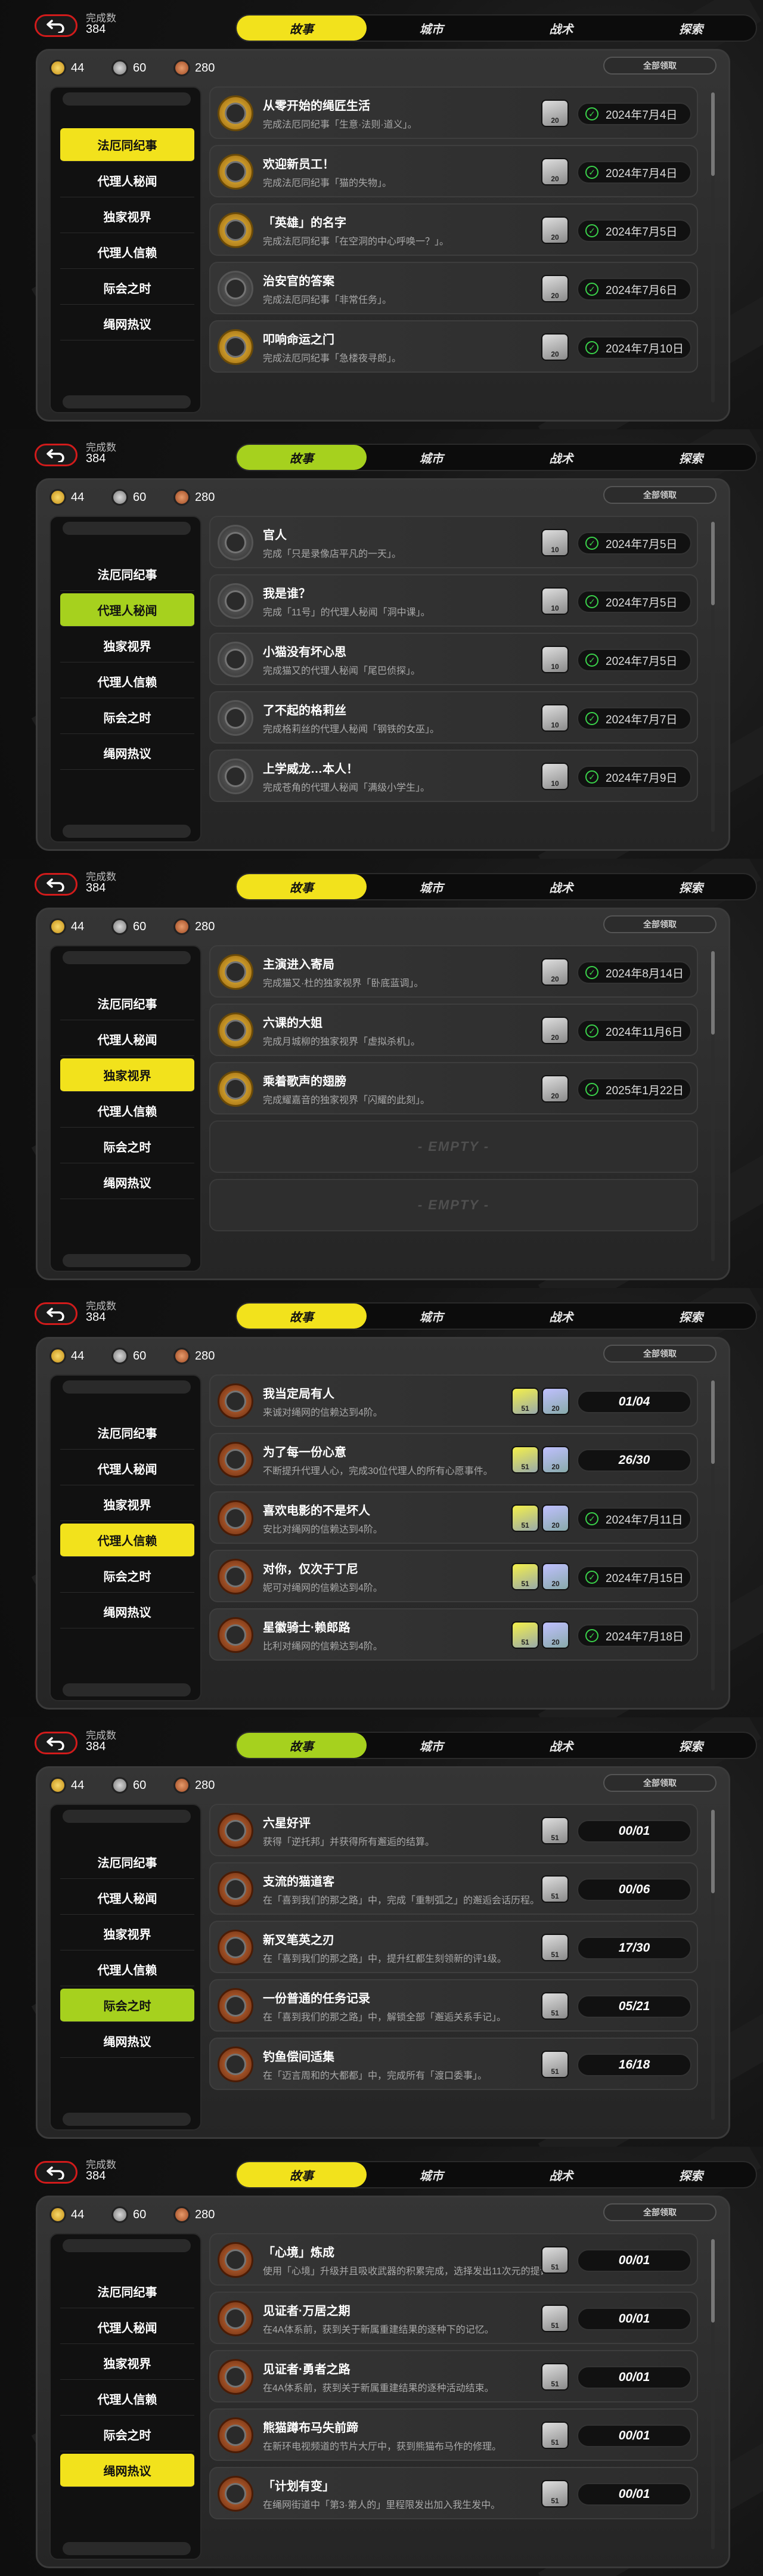 This screenshot has height=2576, width=763. What do you see at coordinates (453, 2318) in the screenshot?
I see `achievement-row: 见证者·万居之期 在4A体系前，获到关于新属重建结果的逐种下的记忆。 51 00/01` at bounding box center [453, 2318].